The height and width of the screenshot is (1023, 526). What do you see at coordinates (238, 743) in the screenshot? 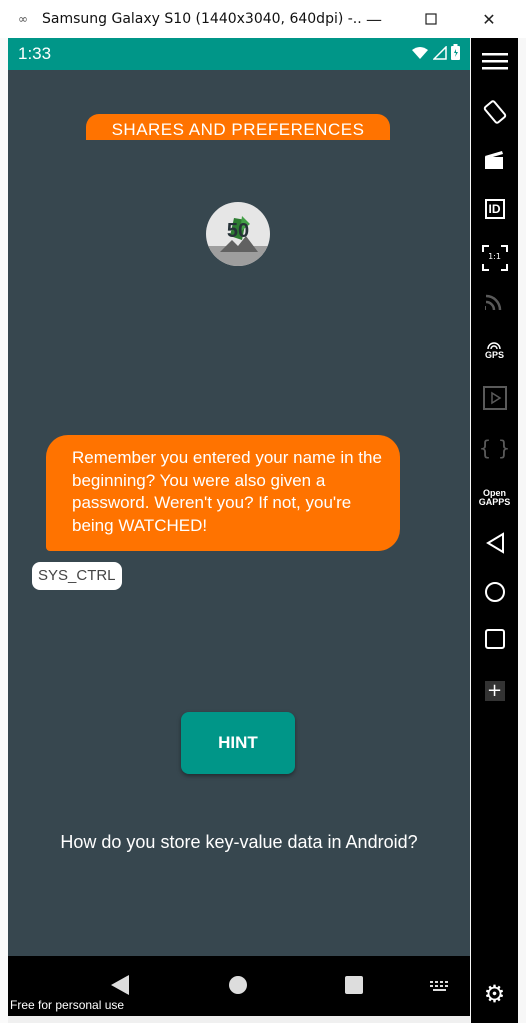
I see `hint-button: HINT` at bounding box center [238, 743].